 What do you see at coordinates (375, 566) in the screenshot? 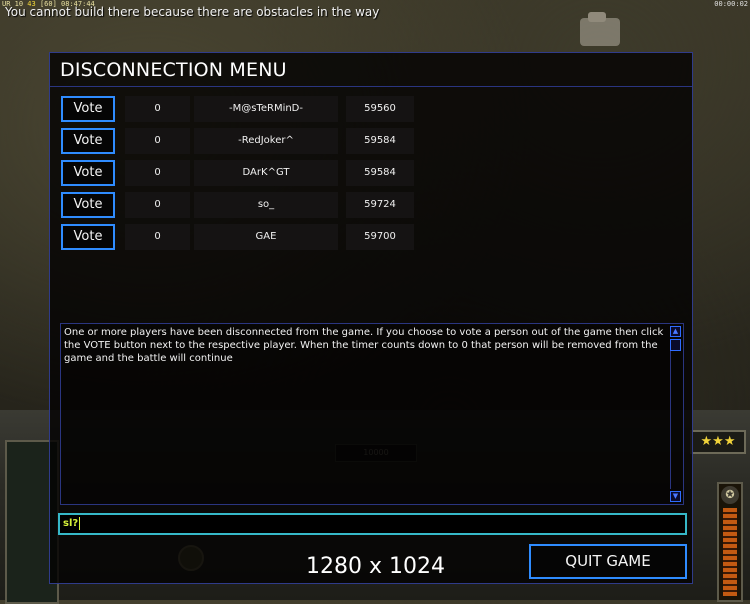
I see `resolution-label: 1280 x 1024` at bounding box center [375, 566].